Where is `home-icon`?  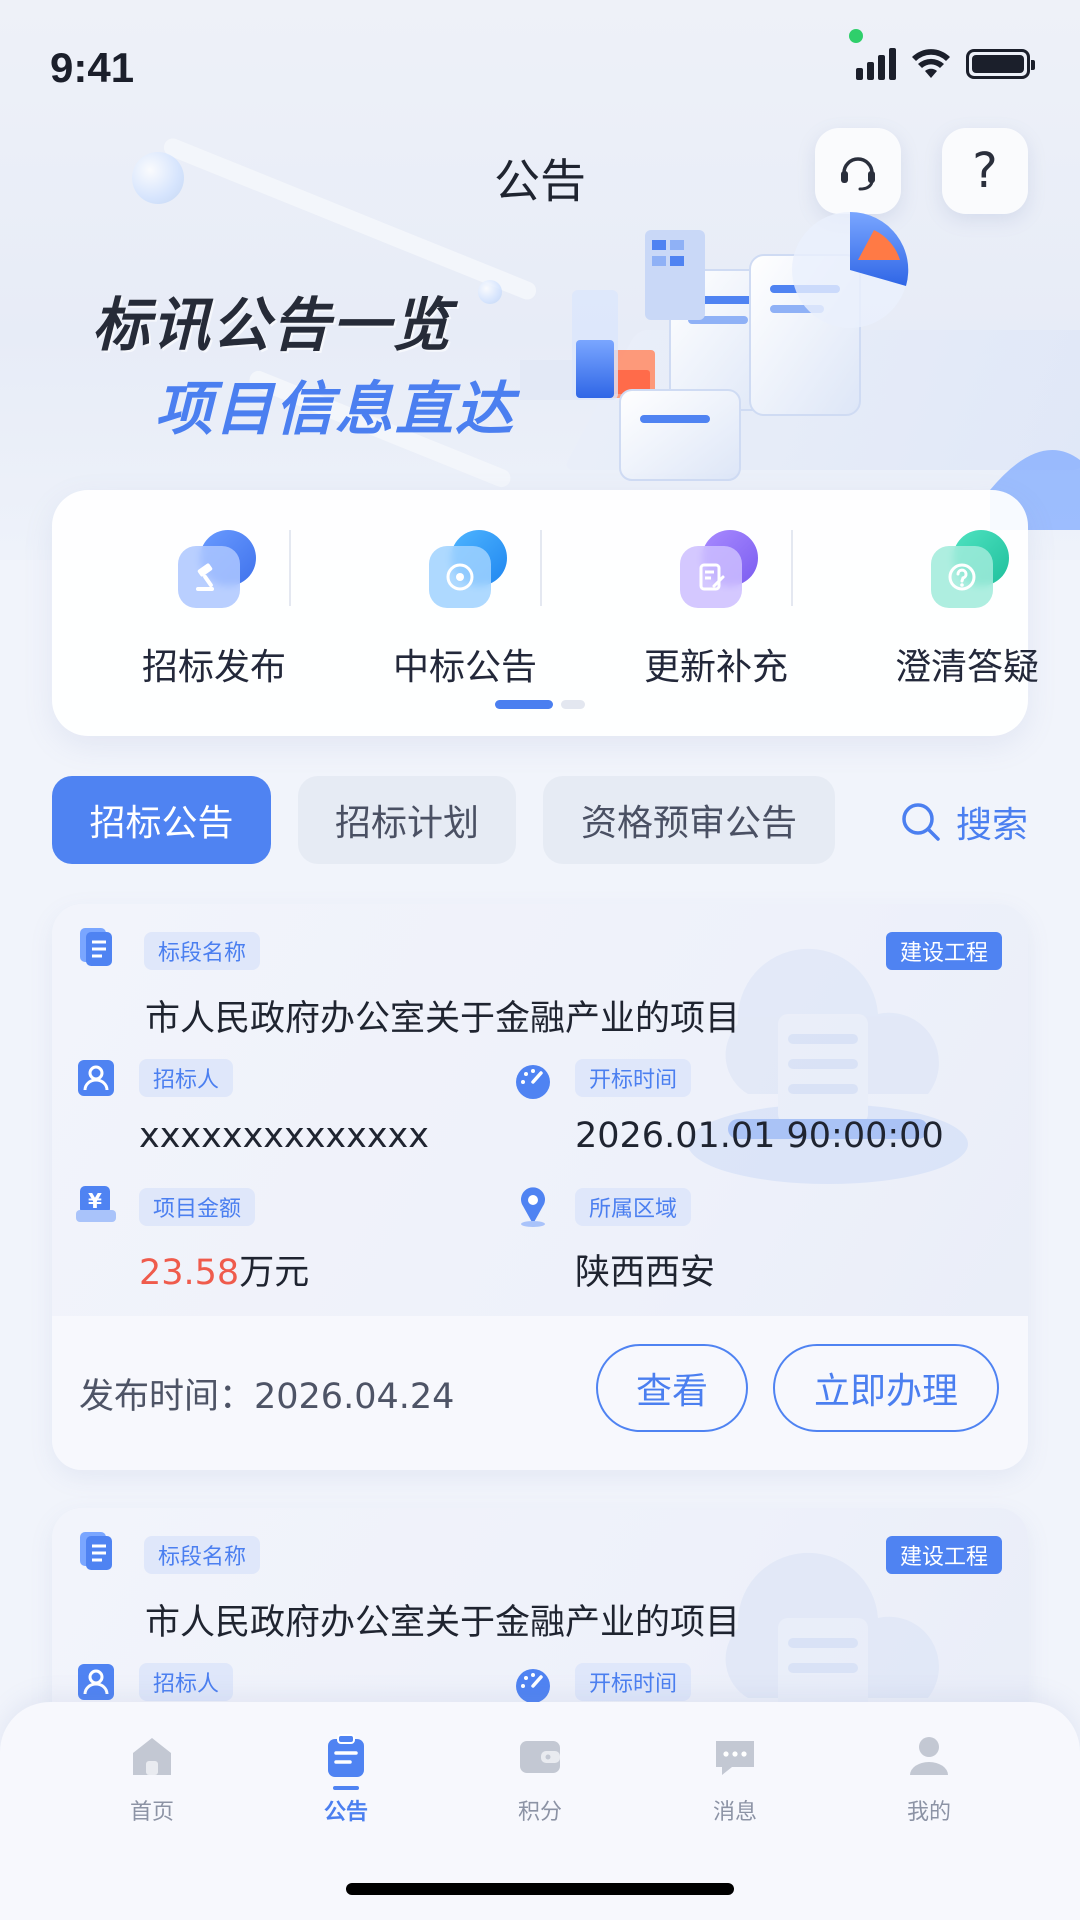
home-icon is located at coordinates (152, 1756).